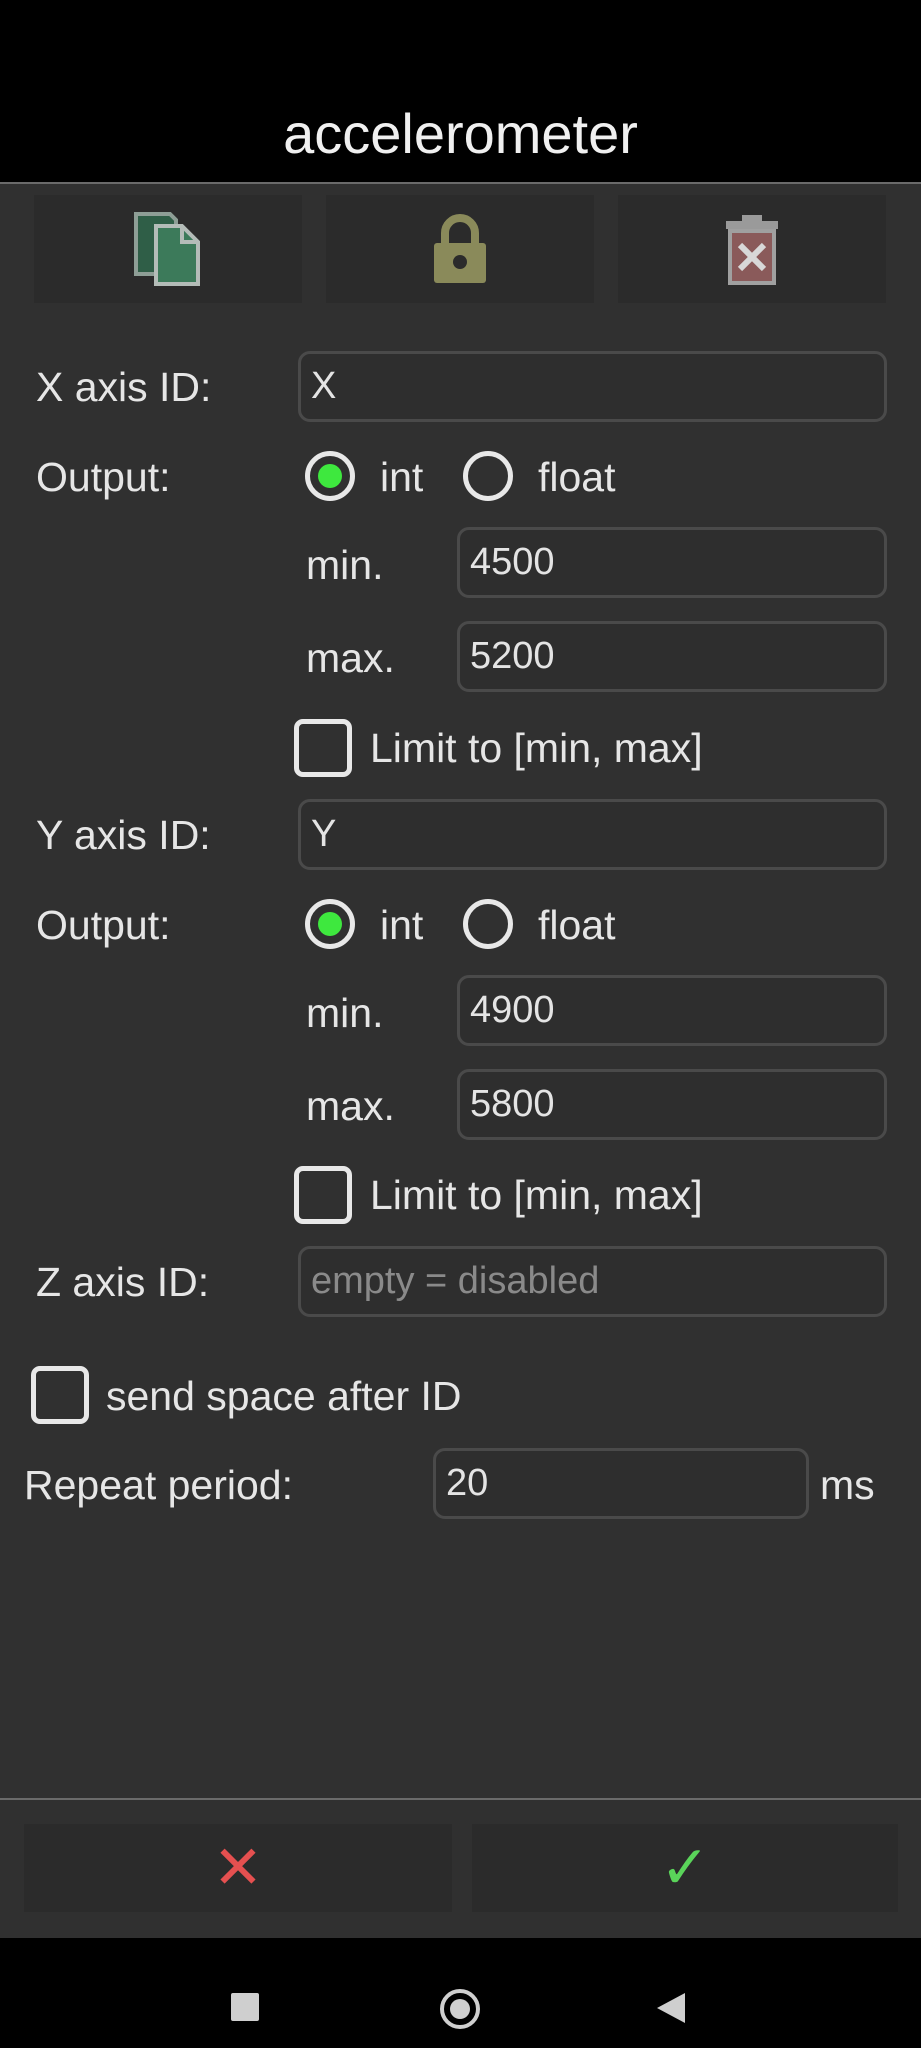  I want to click on trash-icon, so click(752, 250).